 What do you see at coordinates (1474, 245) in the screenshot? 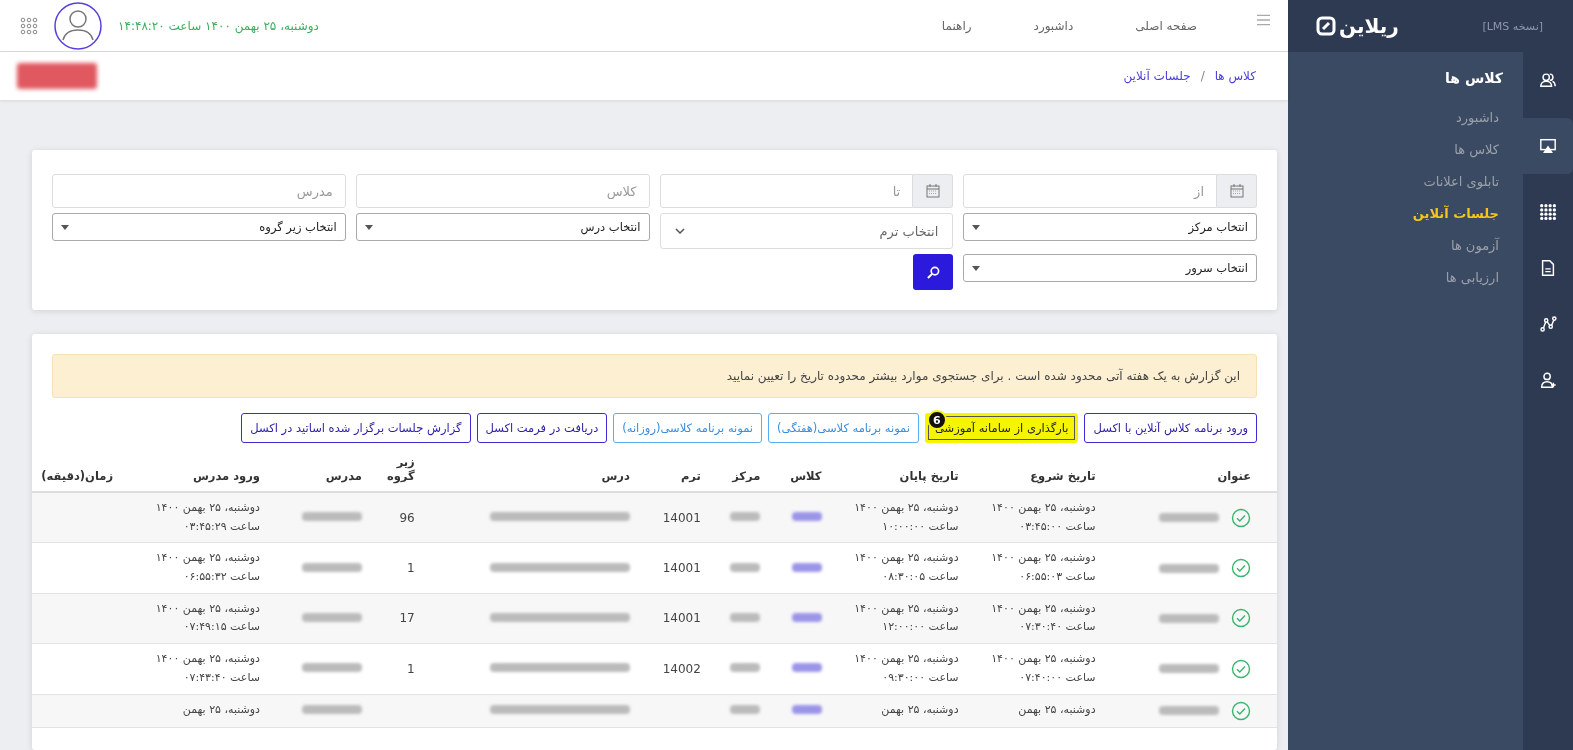
I see `sidebar-item: آزمون ها` at bounding box center [1474, 245].